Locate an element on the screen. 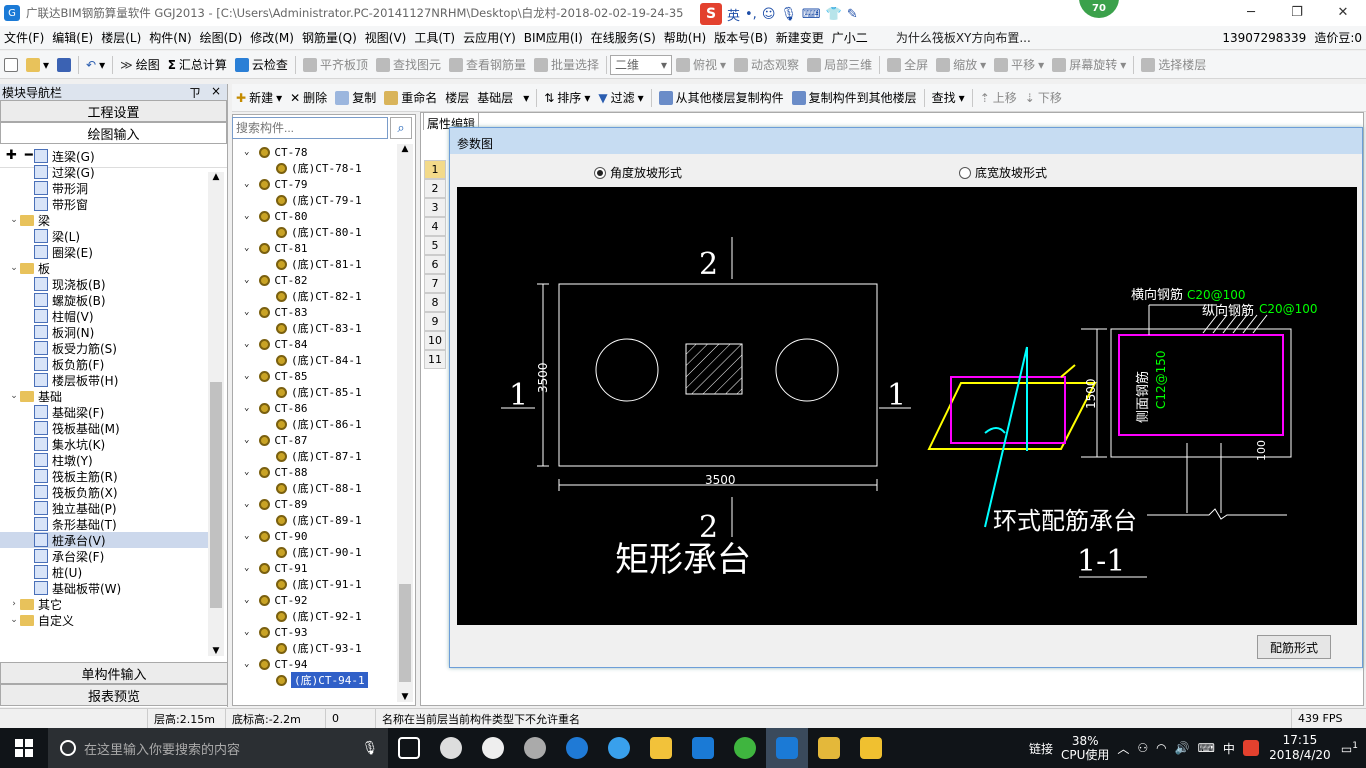  menu-item-7: 视图(V) is located at coordinates (386, 37).